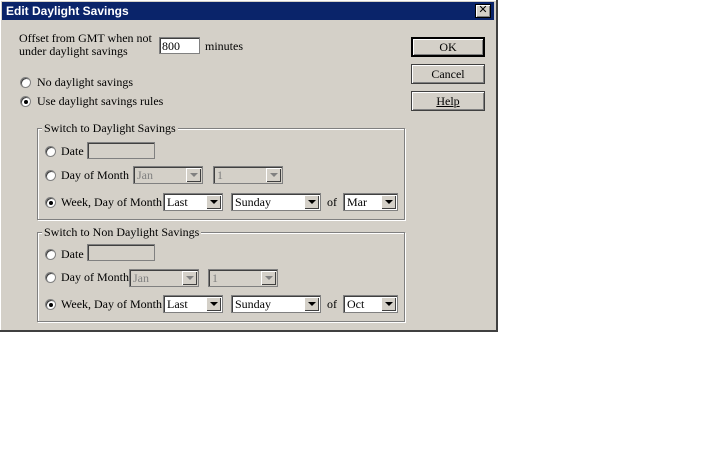  What do you see at coordinates (95, 277) in the screenshot?
I see `to-std-dom-label: Day of Month` at bounding box center [95, 277].